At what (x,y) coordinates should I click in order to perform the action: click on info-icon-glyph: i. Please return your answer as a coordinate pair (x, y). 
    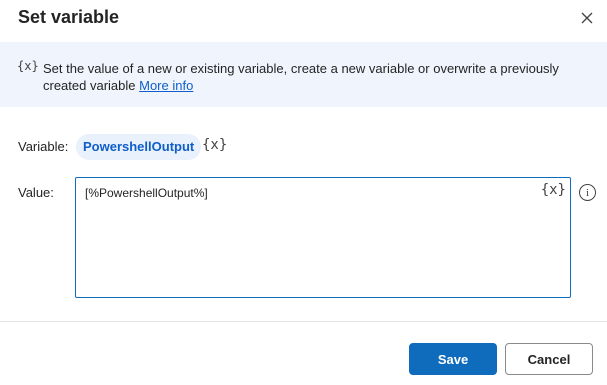
    Looking at the image, I should click on (587, 192).